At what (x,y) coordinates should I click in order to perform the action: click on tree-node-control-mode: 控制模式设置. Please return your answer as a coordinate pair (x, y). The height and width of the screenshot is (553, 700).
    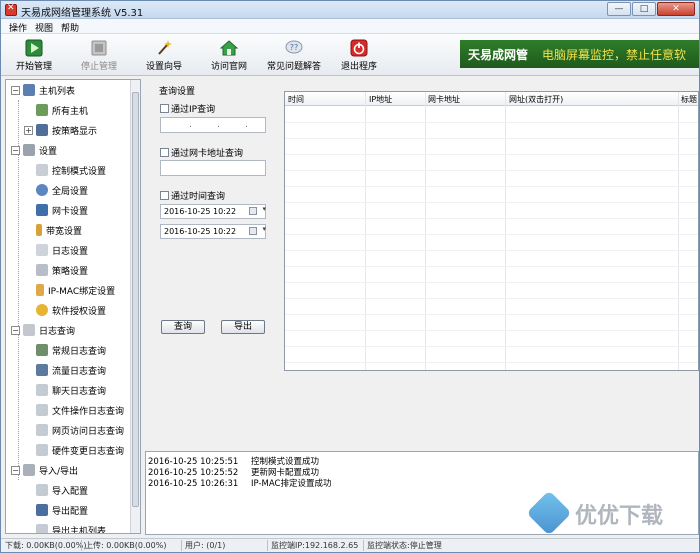
    Looking at the image, I should click on (71, 170).